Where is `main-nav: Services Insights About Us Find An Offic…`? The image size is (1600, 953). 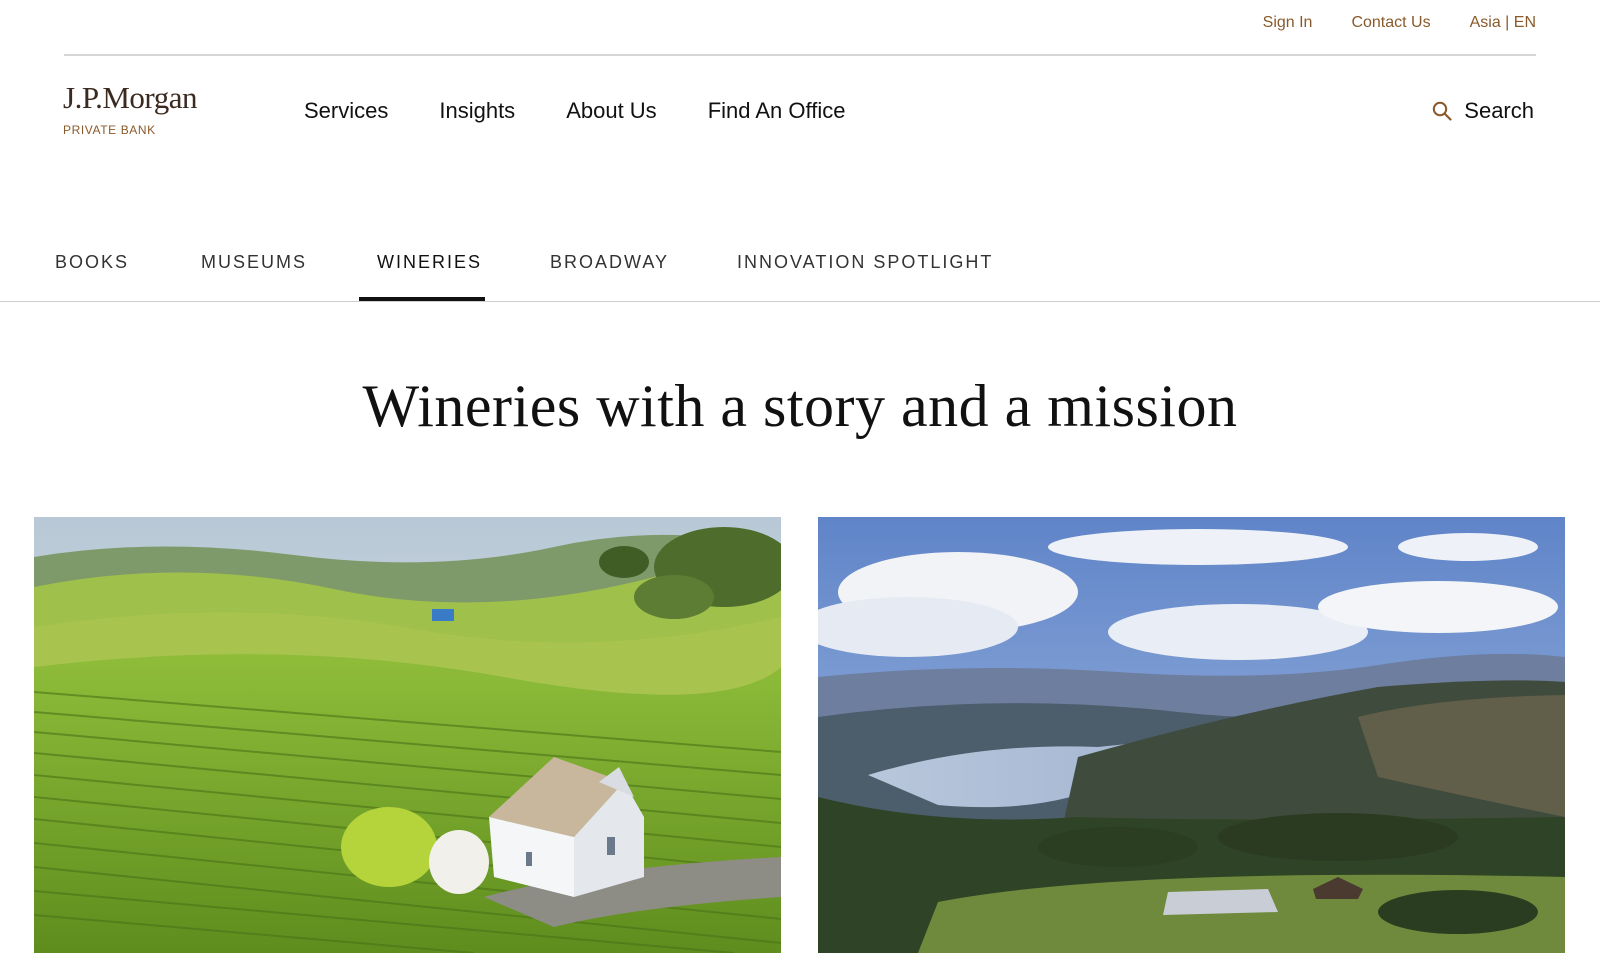
main-nav: Services Insights About Us Find An Offic… is located at coordinates (574, 111).